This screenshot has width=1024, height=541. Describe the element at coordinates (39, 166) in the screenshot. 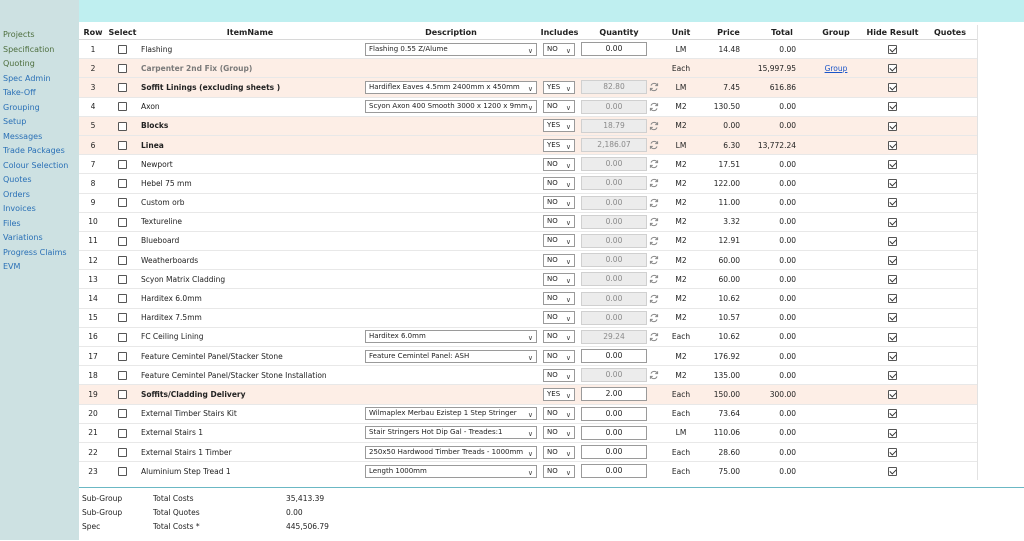

I see `sidebar-item-colour-selection: Colour Selection` at that location.